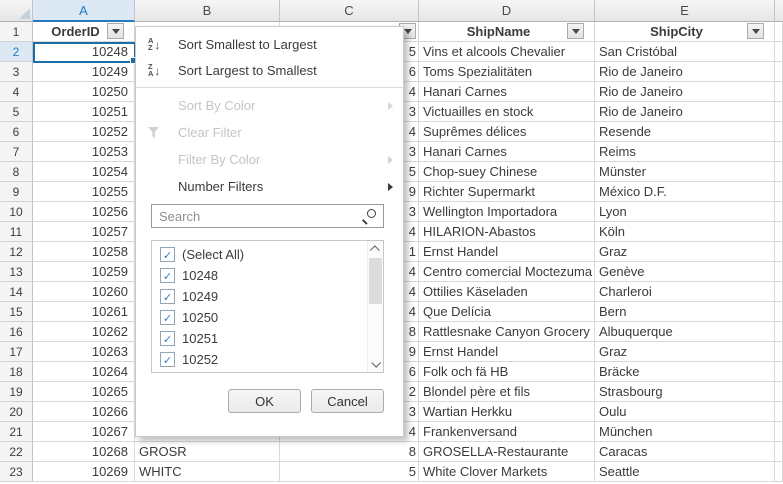  Describe the element at coordinates (507, 112) in the screenshot. I see `cell-d: Victuailles en stock` at that location.